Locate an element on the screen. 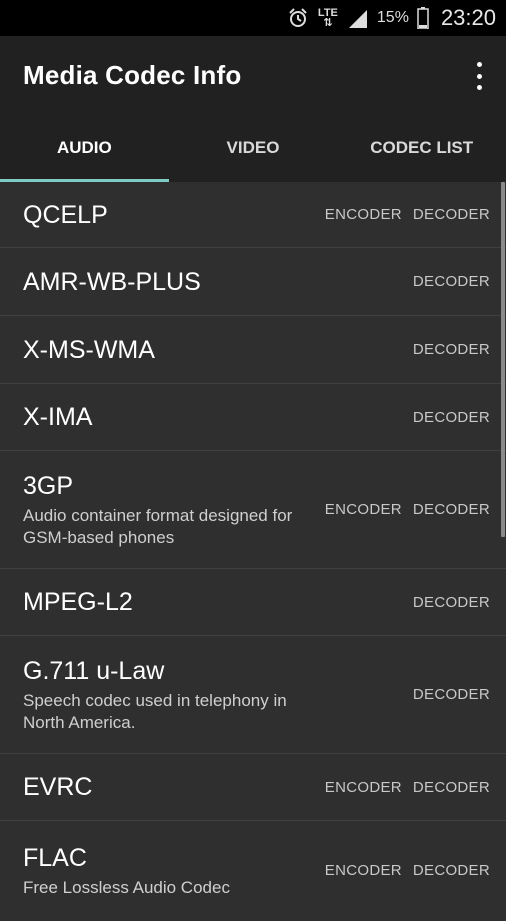 This screenshot has width=506, height=921. scrollbar is located at coordinates (503, 359).